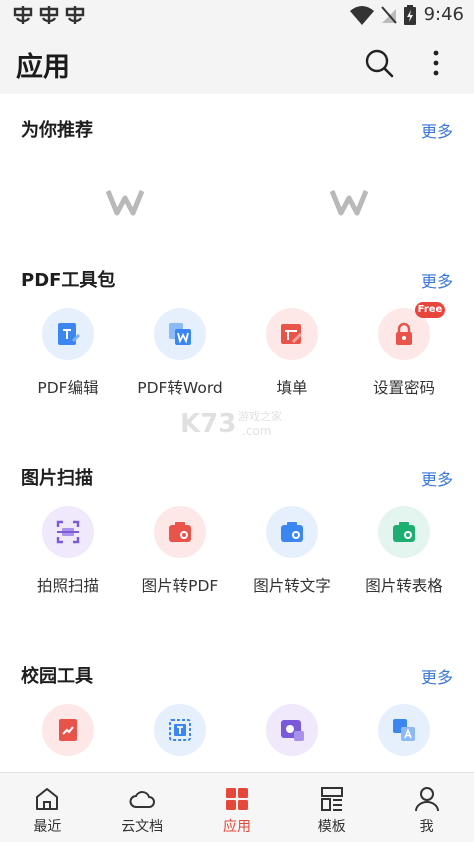  What do you see at coordinates (57, 130) in the screenshot?
I see `section-title-recommended: 为你推荐` at bounding box center [57, 130].